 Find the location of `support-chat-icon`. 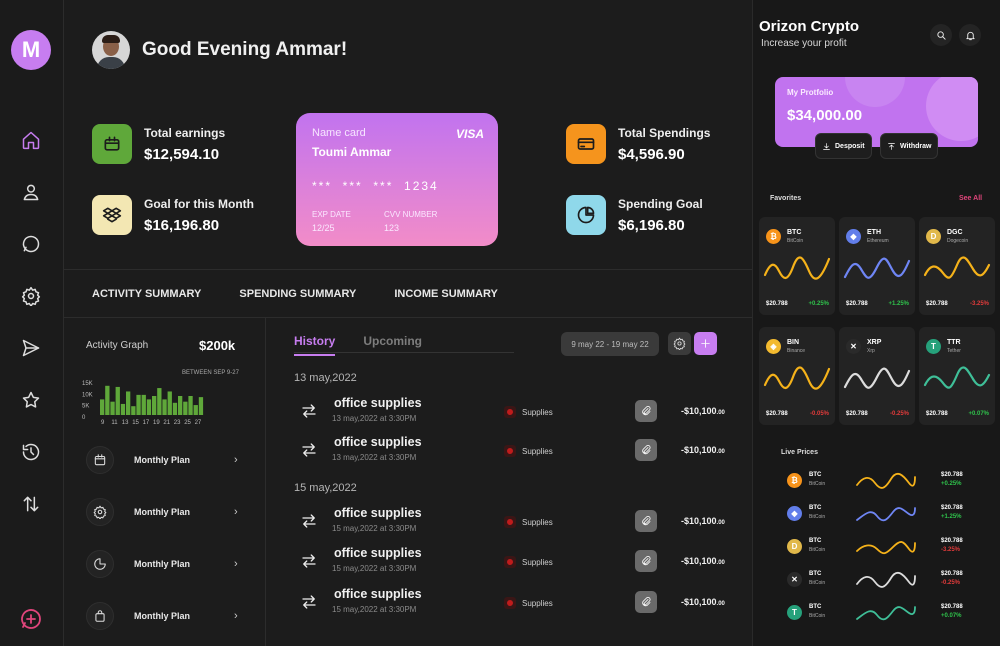

support-chat-icon is located at coordinates (31, 619).